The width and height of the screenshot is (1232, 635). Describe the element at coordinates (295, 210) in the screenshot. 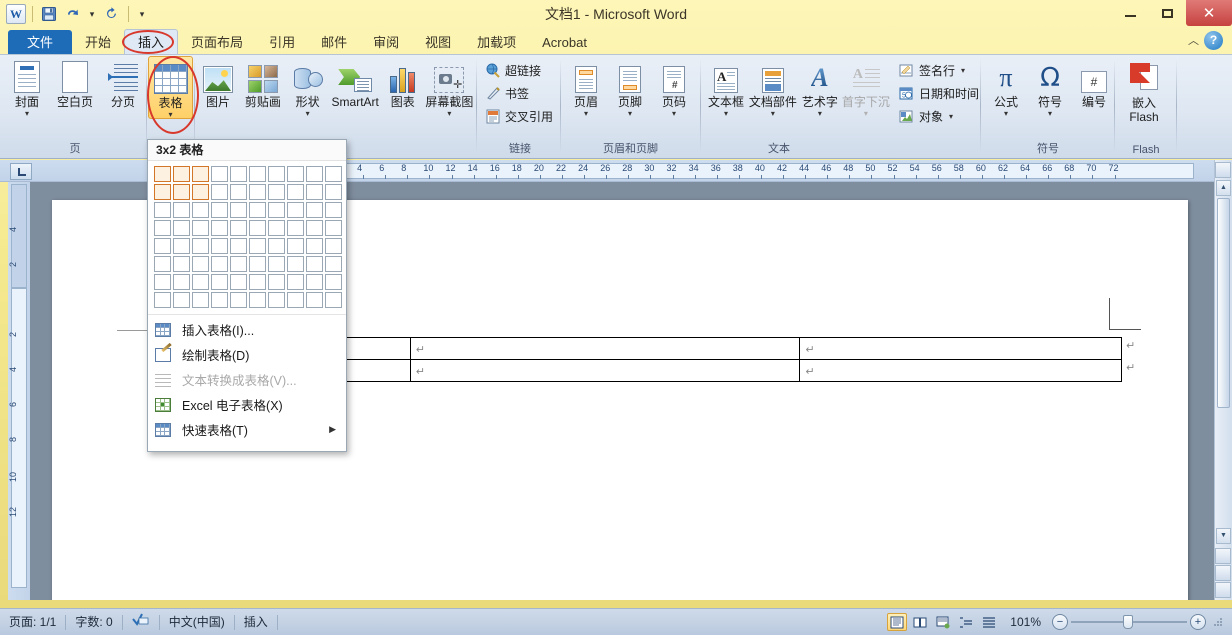

I see `grid-cell-8x3` at that location.